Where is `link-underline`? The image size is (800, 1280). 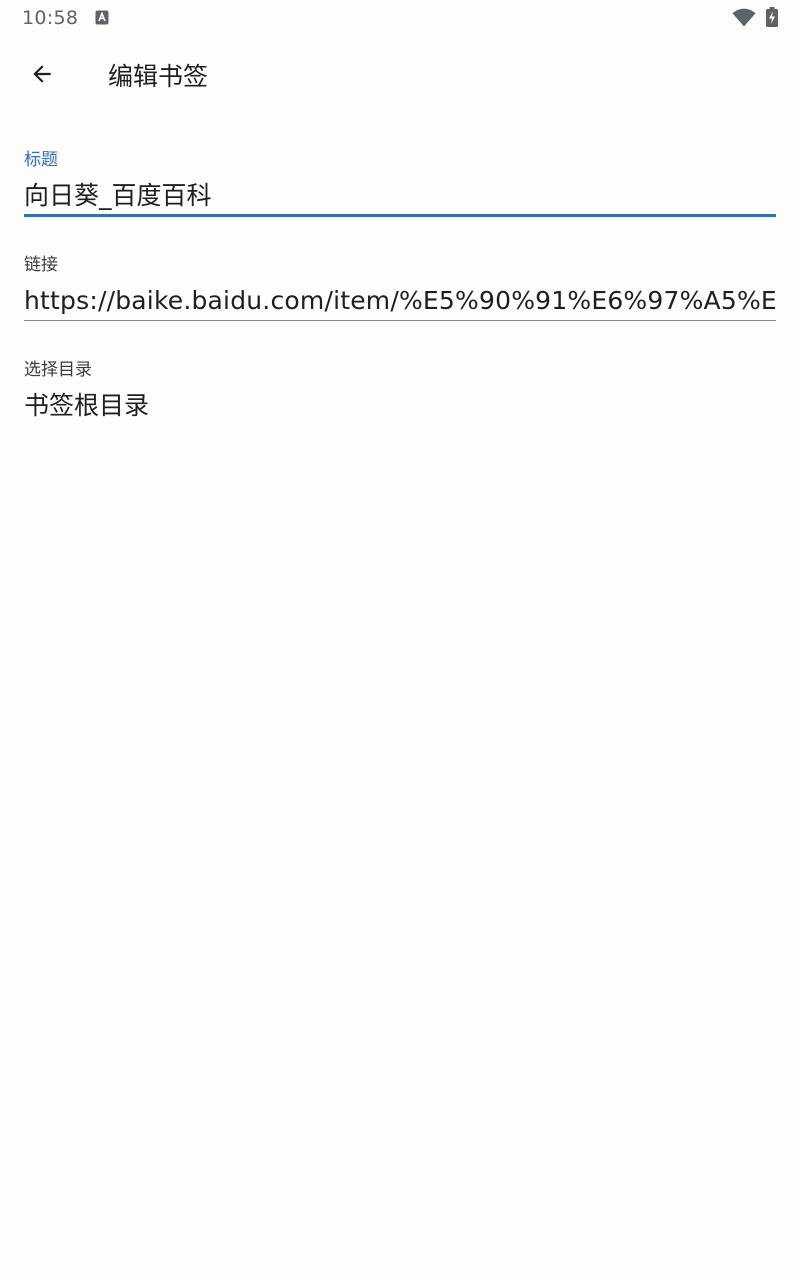
link-underline is located at coordinates (400, 320).